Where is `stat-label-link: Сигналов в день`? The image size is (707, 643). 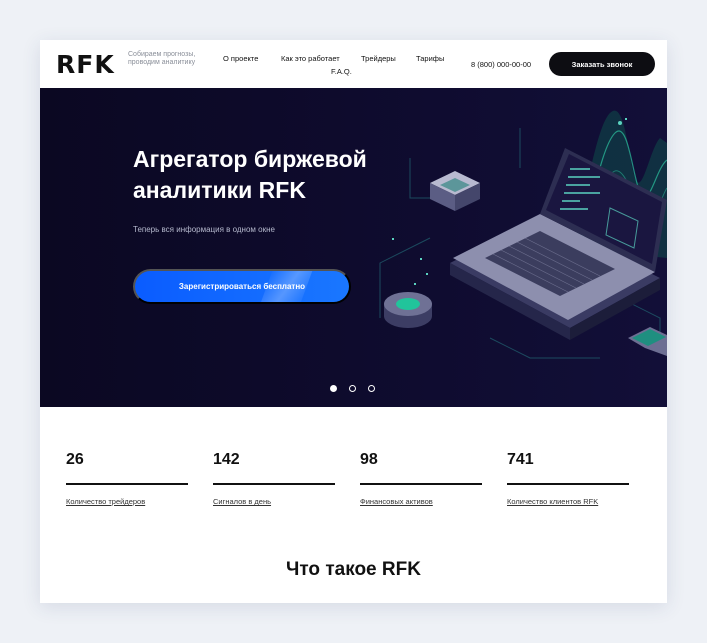 stat-label-link: Сигналов в день is located at coordinates (242, 501).